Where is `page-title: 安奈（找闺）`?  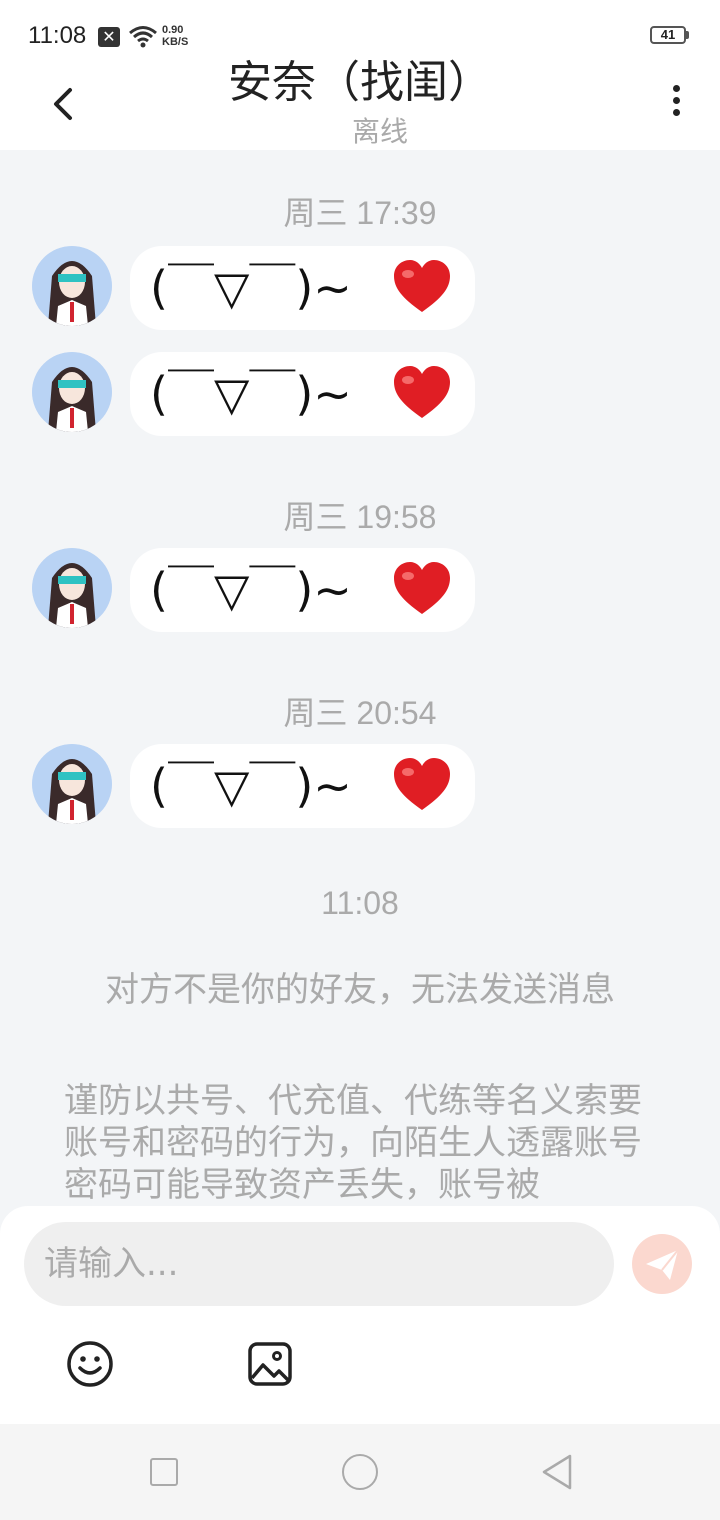 page-title: 安奈（找闺） is located at coordinates (360, 82).